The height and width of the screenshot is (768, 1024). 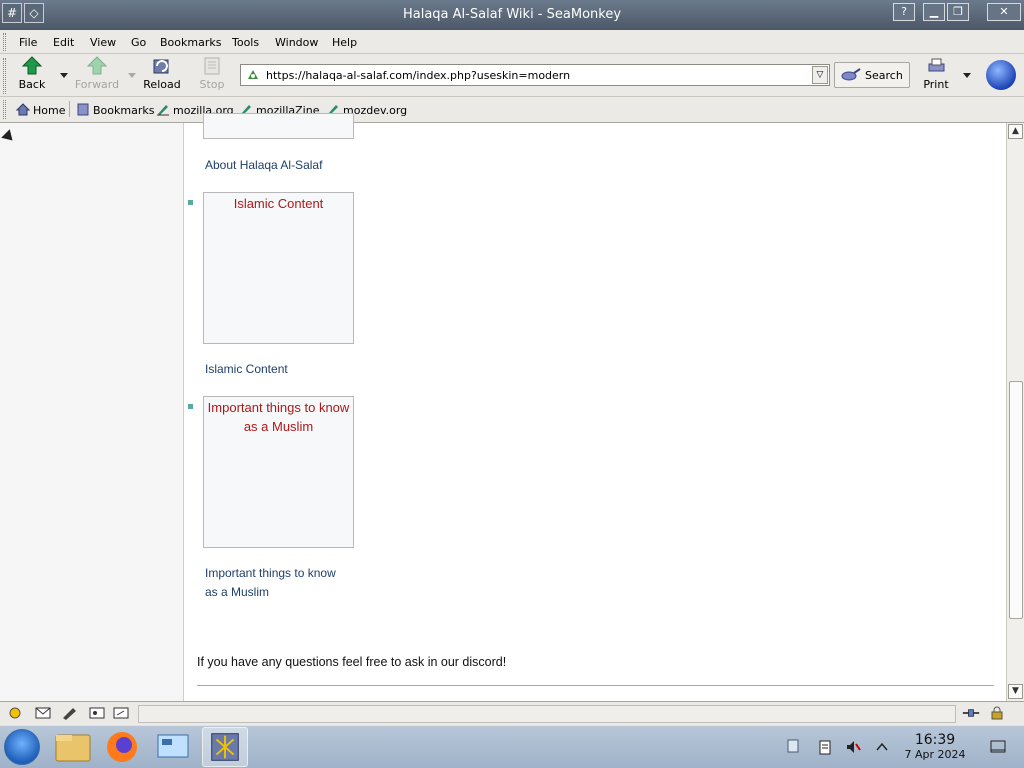 What do you see at coordinates (278, 268) in the screenshot?
I see `section-box-islamic-content: Islamic Content` at bounding box center [278, 268].